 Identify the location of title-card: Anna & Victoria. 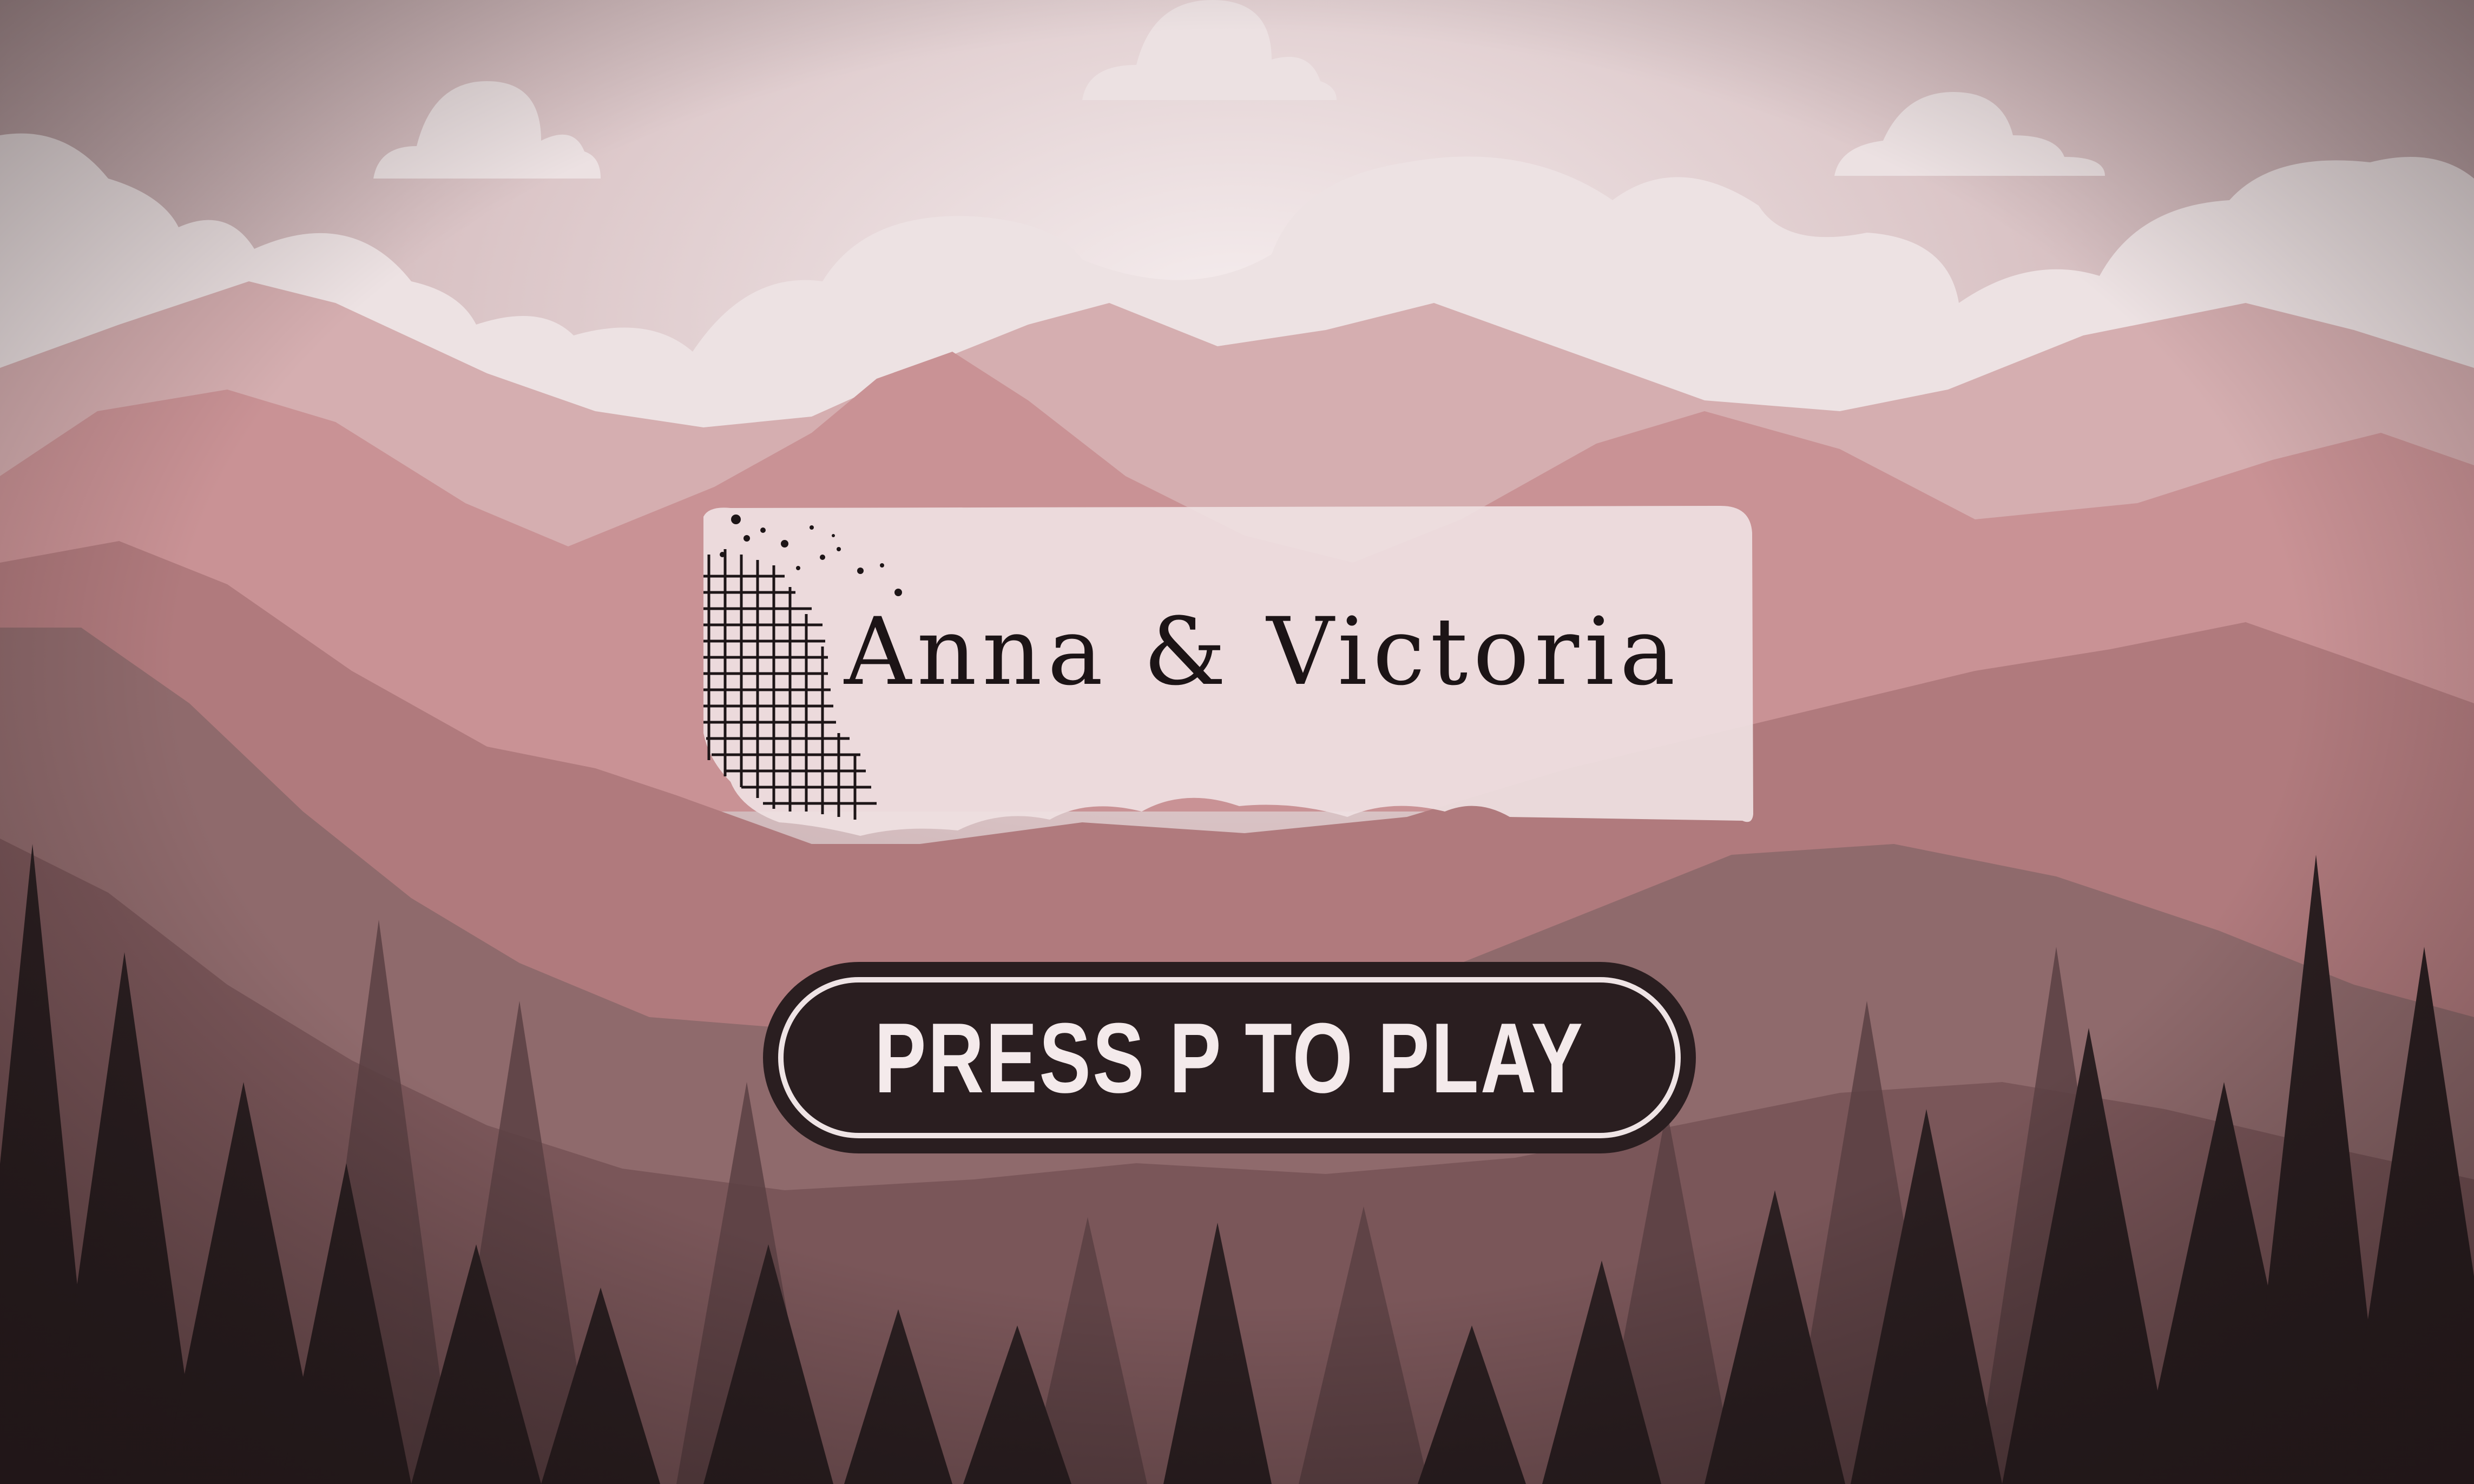
(1225, 679).